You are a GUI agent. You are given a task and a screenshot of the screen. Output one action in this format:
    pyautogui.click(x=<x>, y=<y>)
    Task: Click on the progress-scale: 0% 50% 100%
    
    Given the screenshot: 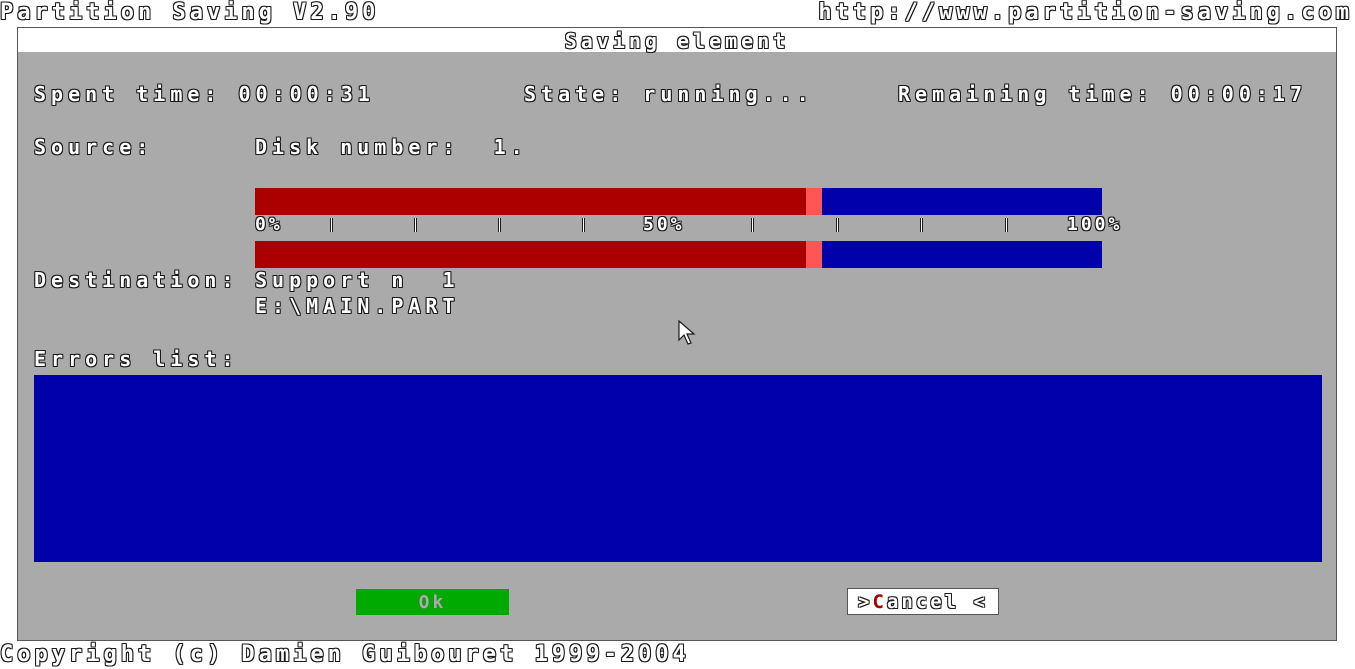 What is the action you would take?
    pyautogui.click(x=695, y=225)
    